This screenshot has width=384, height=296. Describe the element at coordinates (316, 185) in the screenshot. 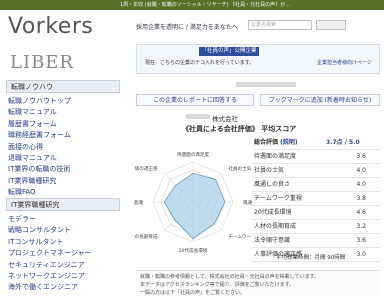

I see `score-row: 風通しの良さ 4.0` at that location.